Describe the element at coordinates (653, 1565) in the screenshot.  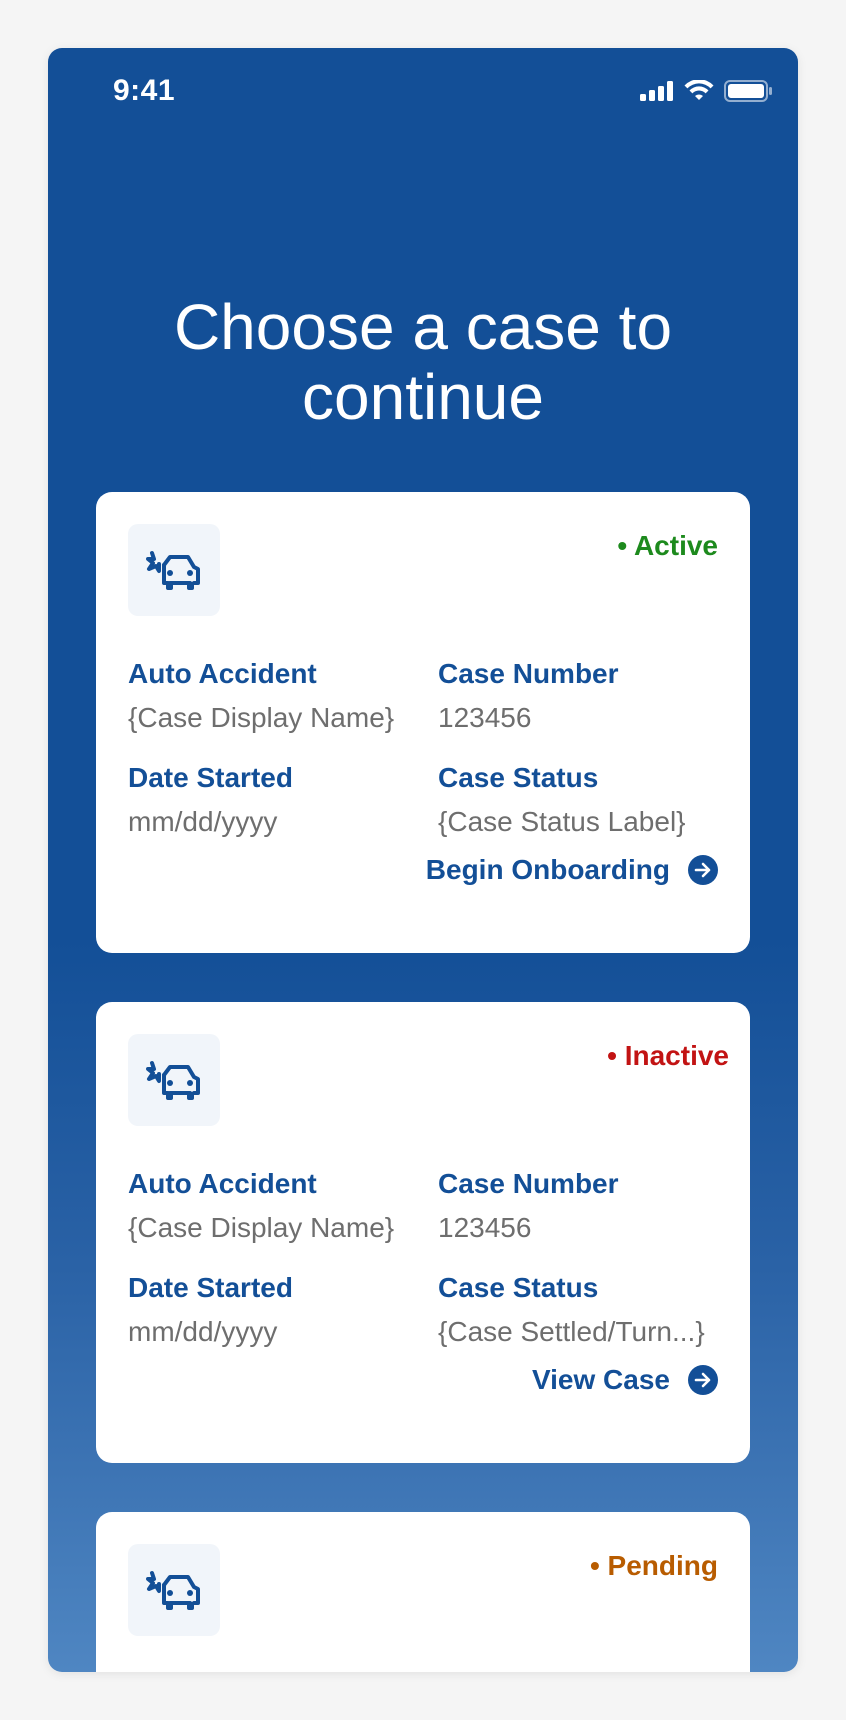
I see `status-badge: • Pending` at that location.